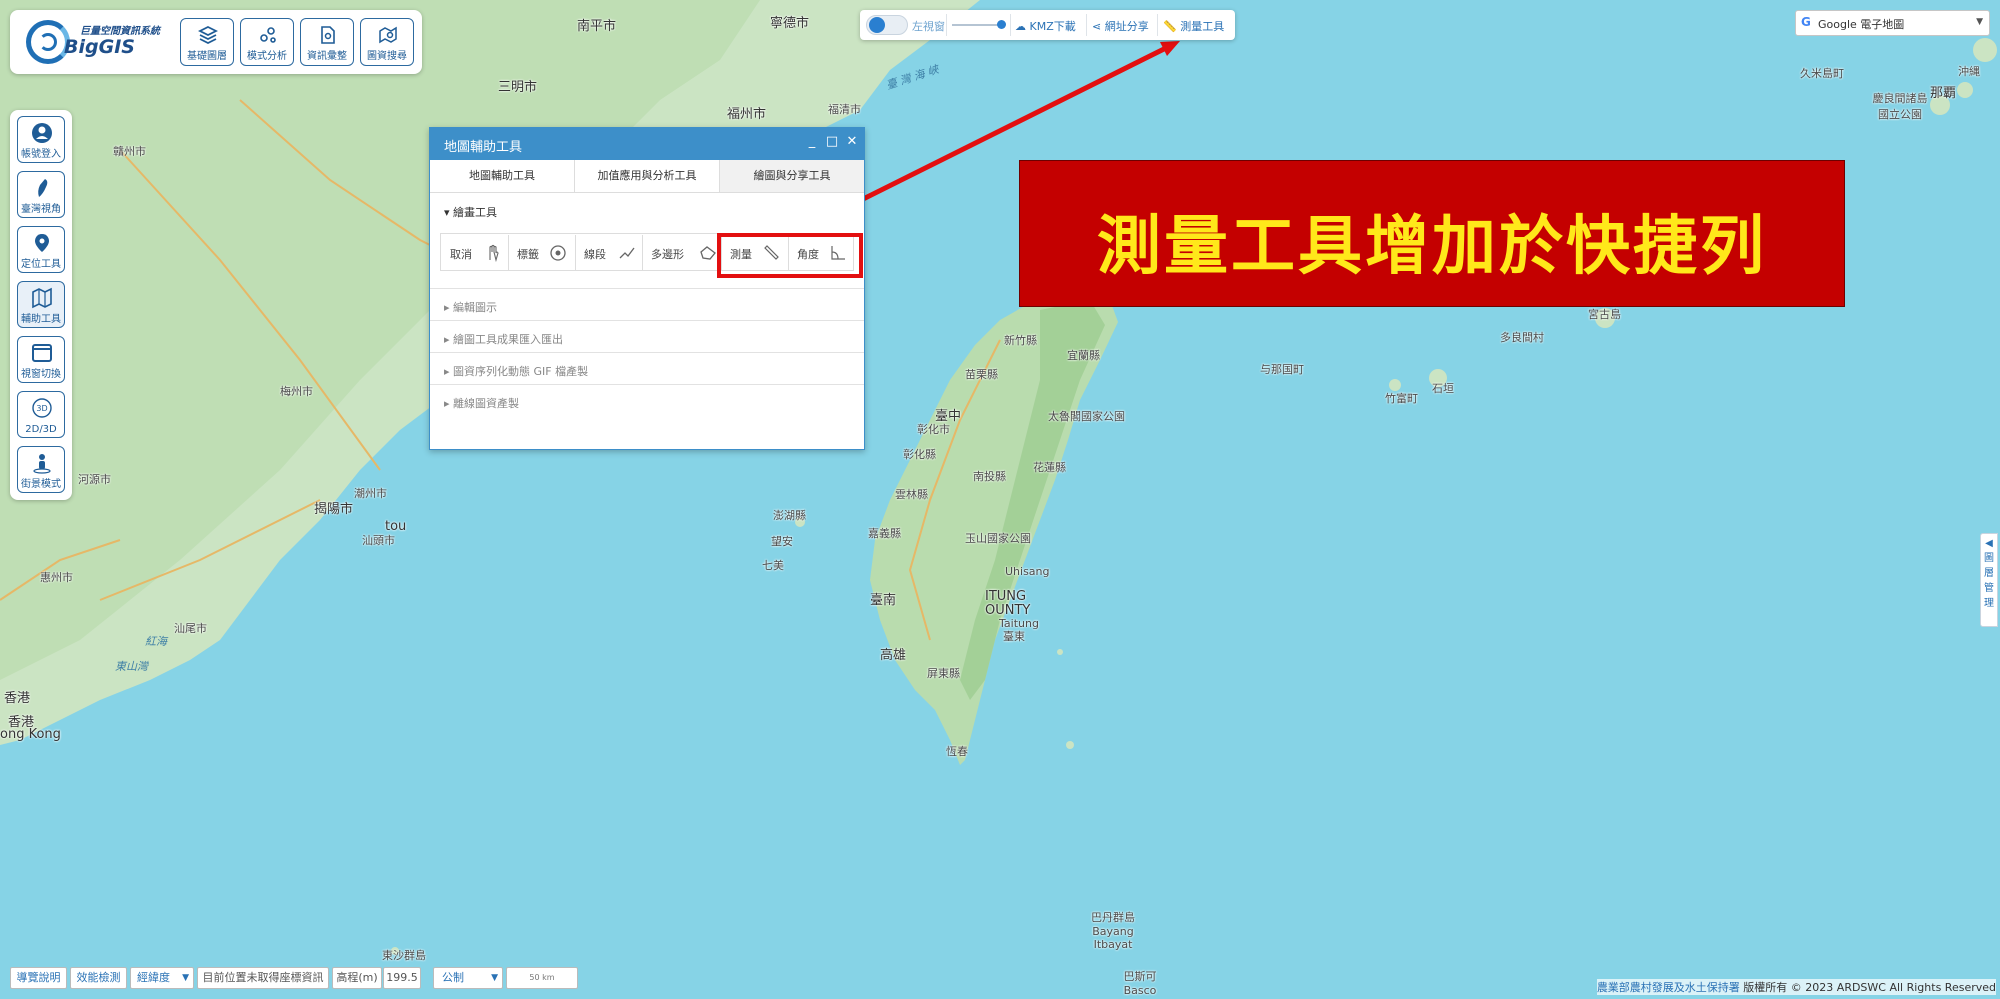 The image size is (2000, 999). What do you see at coordinates (41, 469) in the screenshot?
I see `sidebar-item-street-view: 街景模式` at bounding box center [41, 469].